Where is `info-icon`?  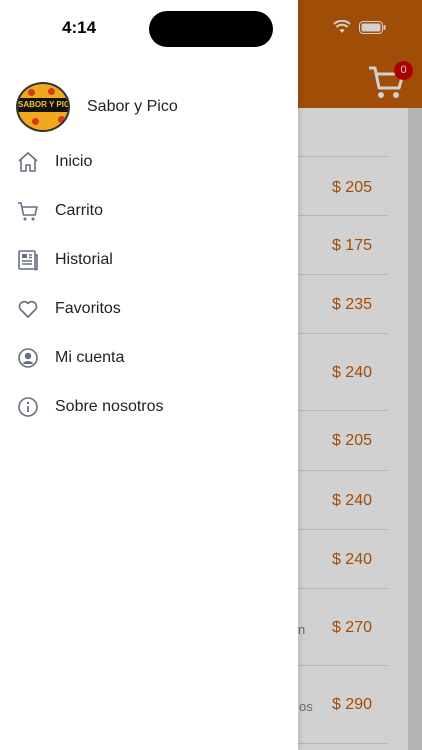
info-icon is located at coordinates (28, 407).